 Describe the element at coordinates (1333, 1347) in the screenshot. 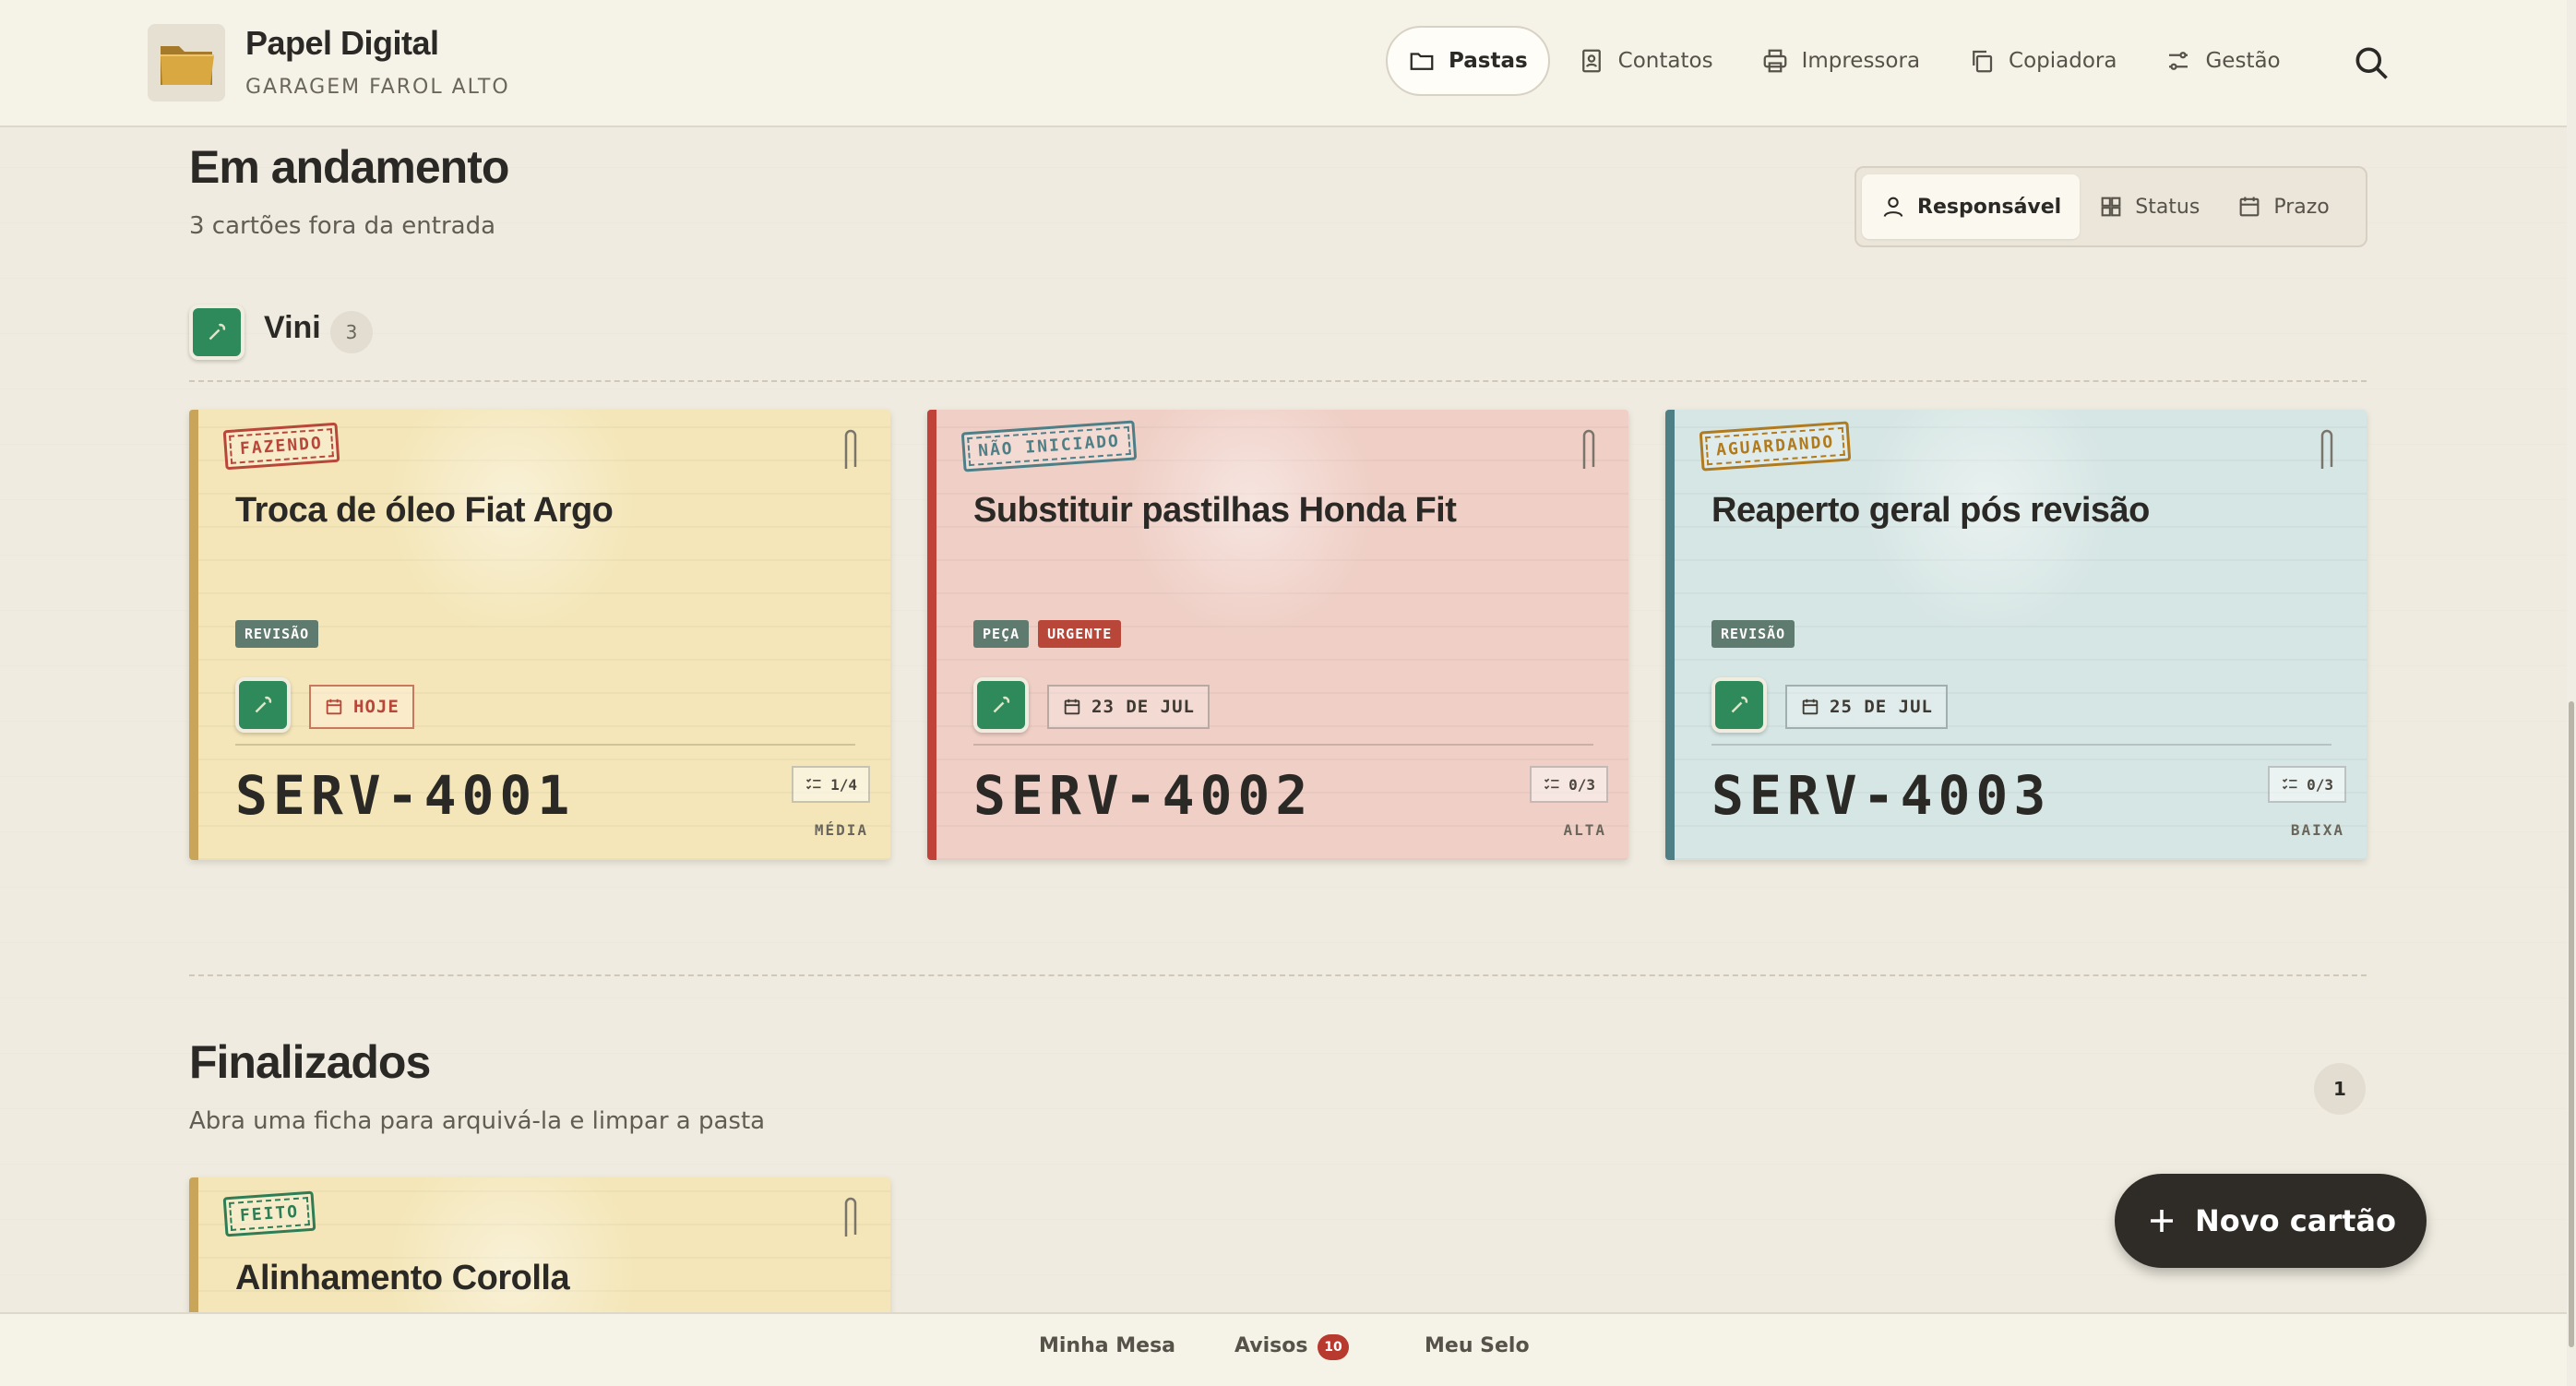

I see `notification-badge: 10` at that location.